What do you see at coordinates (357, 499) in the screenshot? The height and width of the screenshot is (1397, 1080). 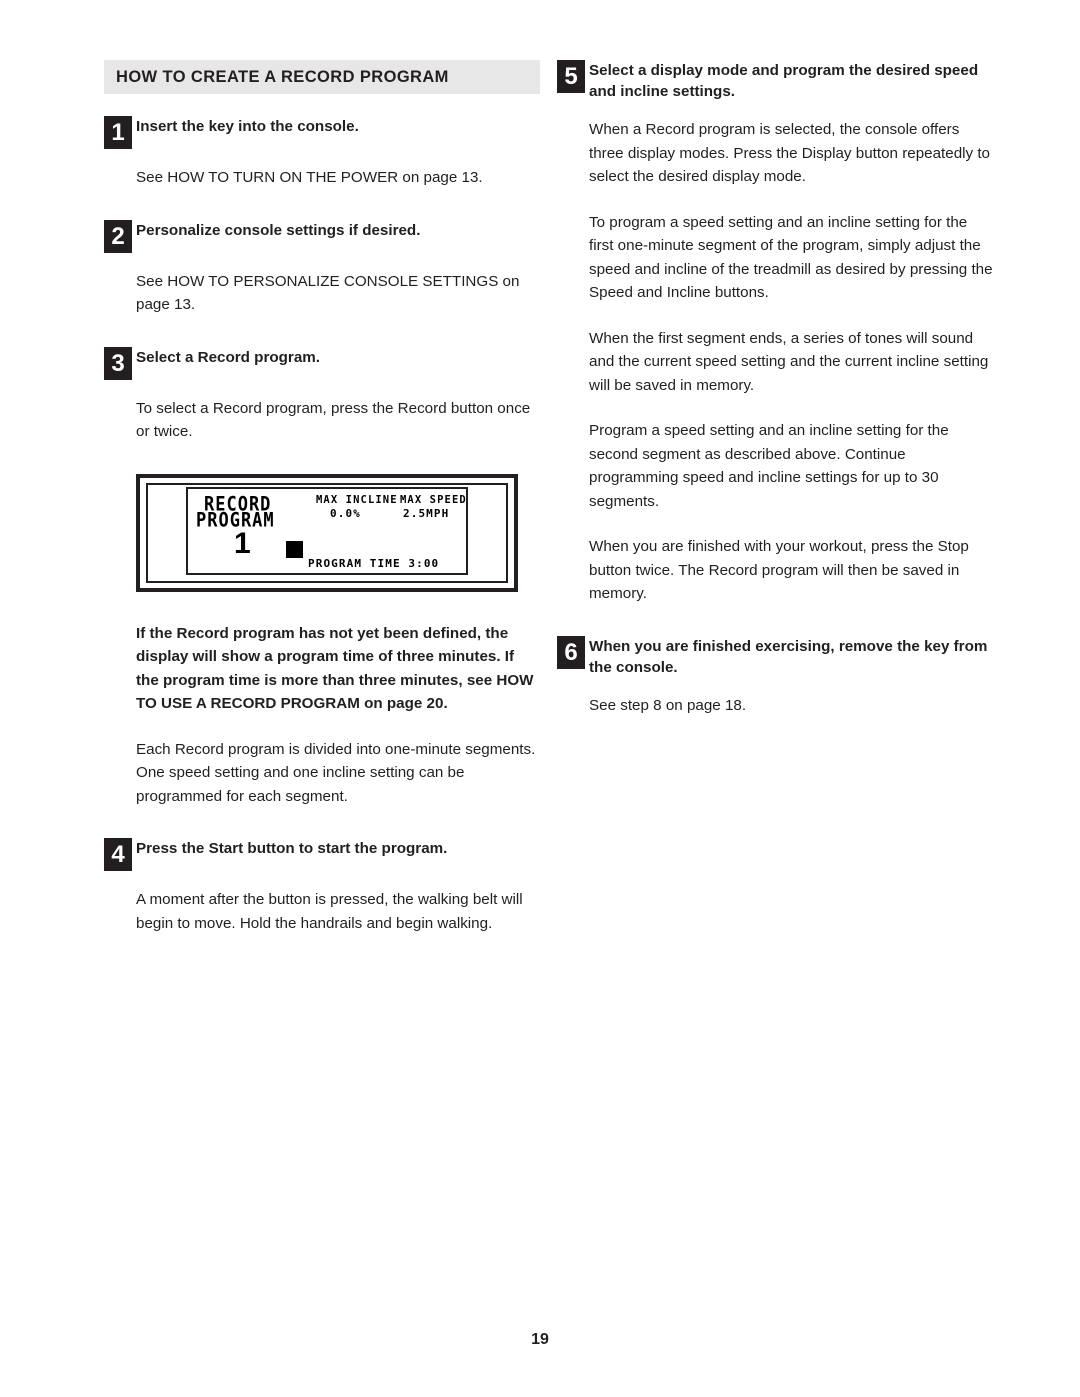 I see `lcd-max-incline-label: MAX INCLINE` at bounding box center [357, 499].